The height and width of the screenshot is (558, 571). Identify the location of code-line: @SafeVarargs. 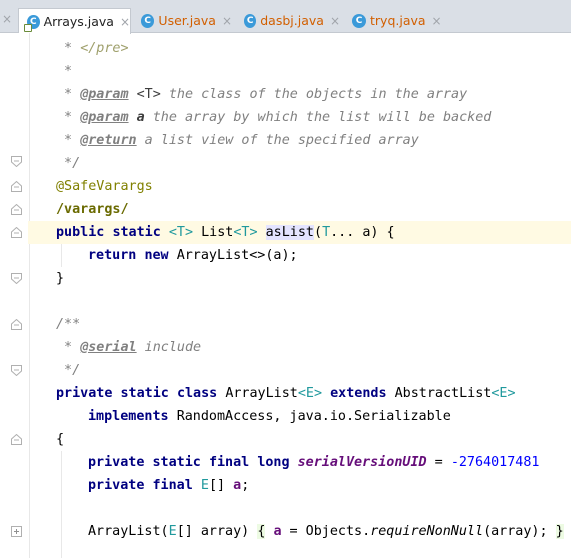
(104, 186).